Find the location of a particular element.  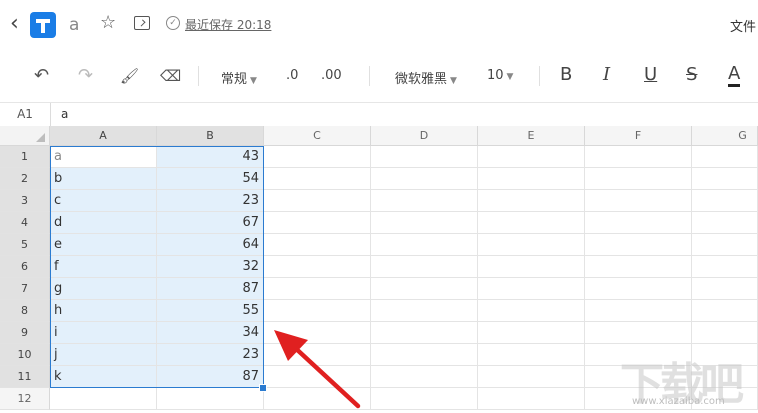

decrease-decimal-button: .0 is located at coordinates (292, 75).